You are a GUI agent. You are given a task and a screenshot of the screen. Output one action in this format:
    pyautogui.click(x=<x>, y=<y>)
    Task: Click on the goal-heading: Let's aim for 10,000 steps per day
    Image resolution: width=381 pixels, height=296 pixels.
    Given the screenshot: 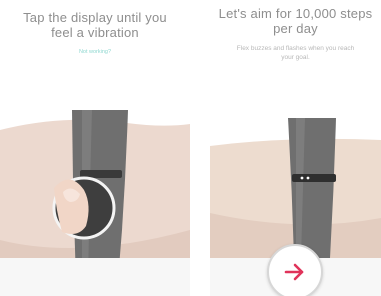 What is the action you would take?
    pyautogui.click(x=295, y=21)
    